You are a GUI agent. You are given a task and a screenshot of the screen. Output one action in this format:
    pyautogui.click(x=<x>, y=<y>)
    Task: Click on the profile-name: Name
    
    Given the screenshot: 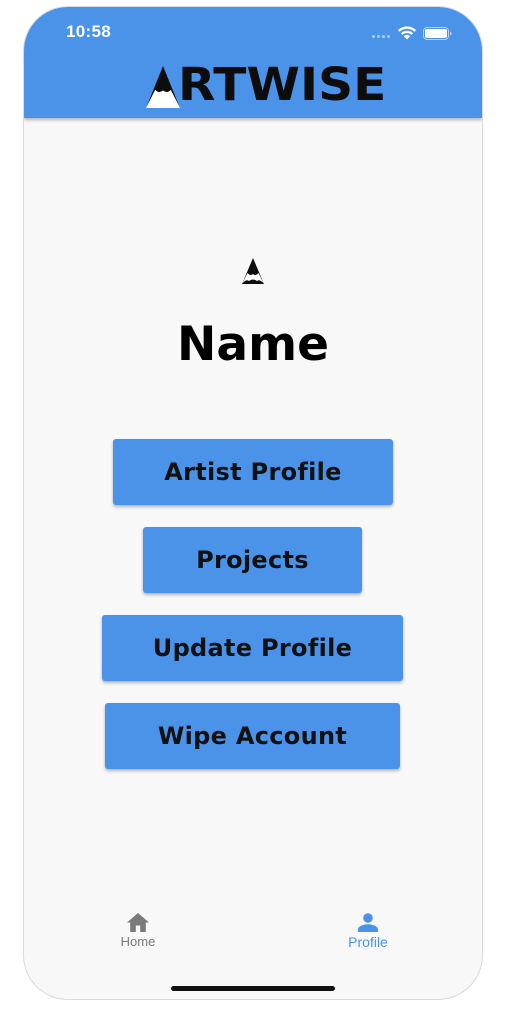 What is the action you would take?
    pyautogui.click(x=253, y=344)
    